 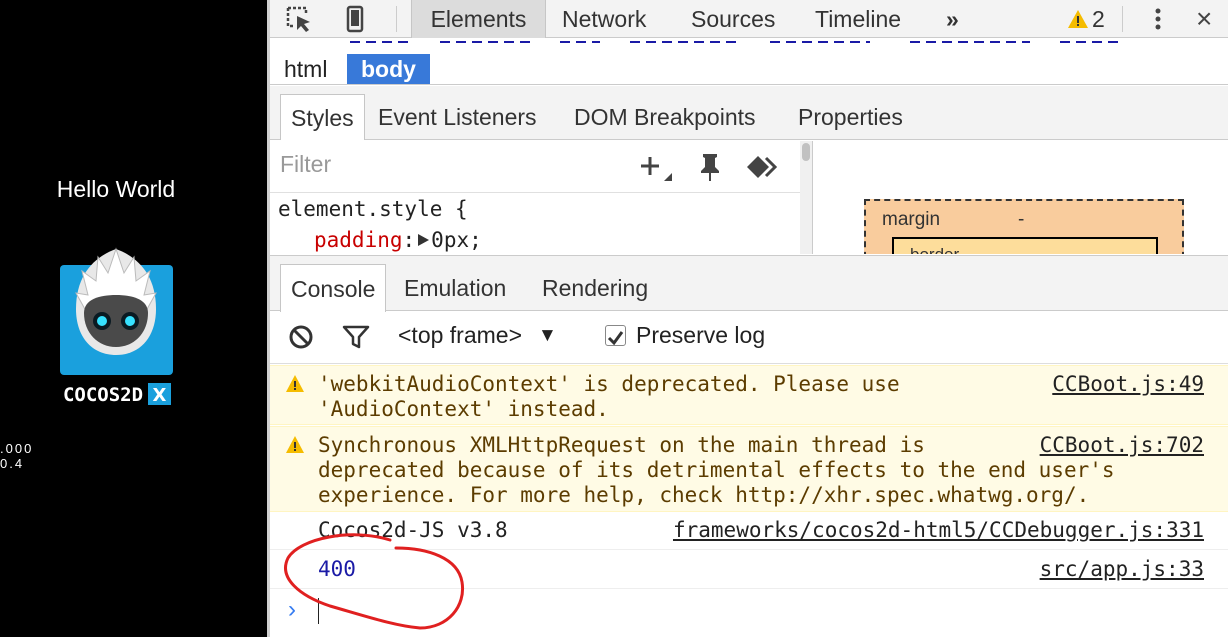 I want to click on filter-icon, so click(x=356, y=337).